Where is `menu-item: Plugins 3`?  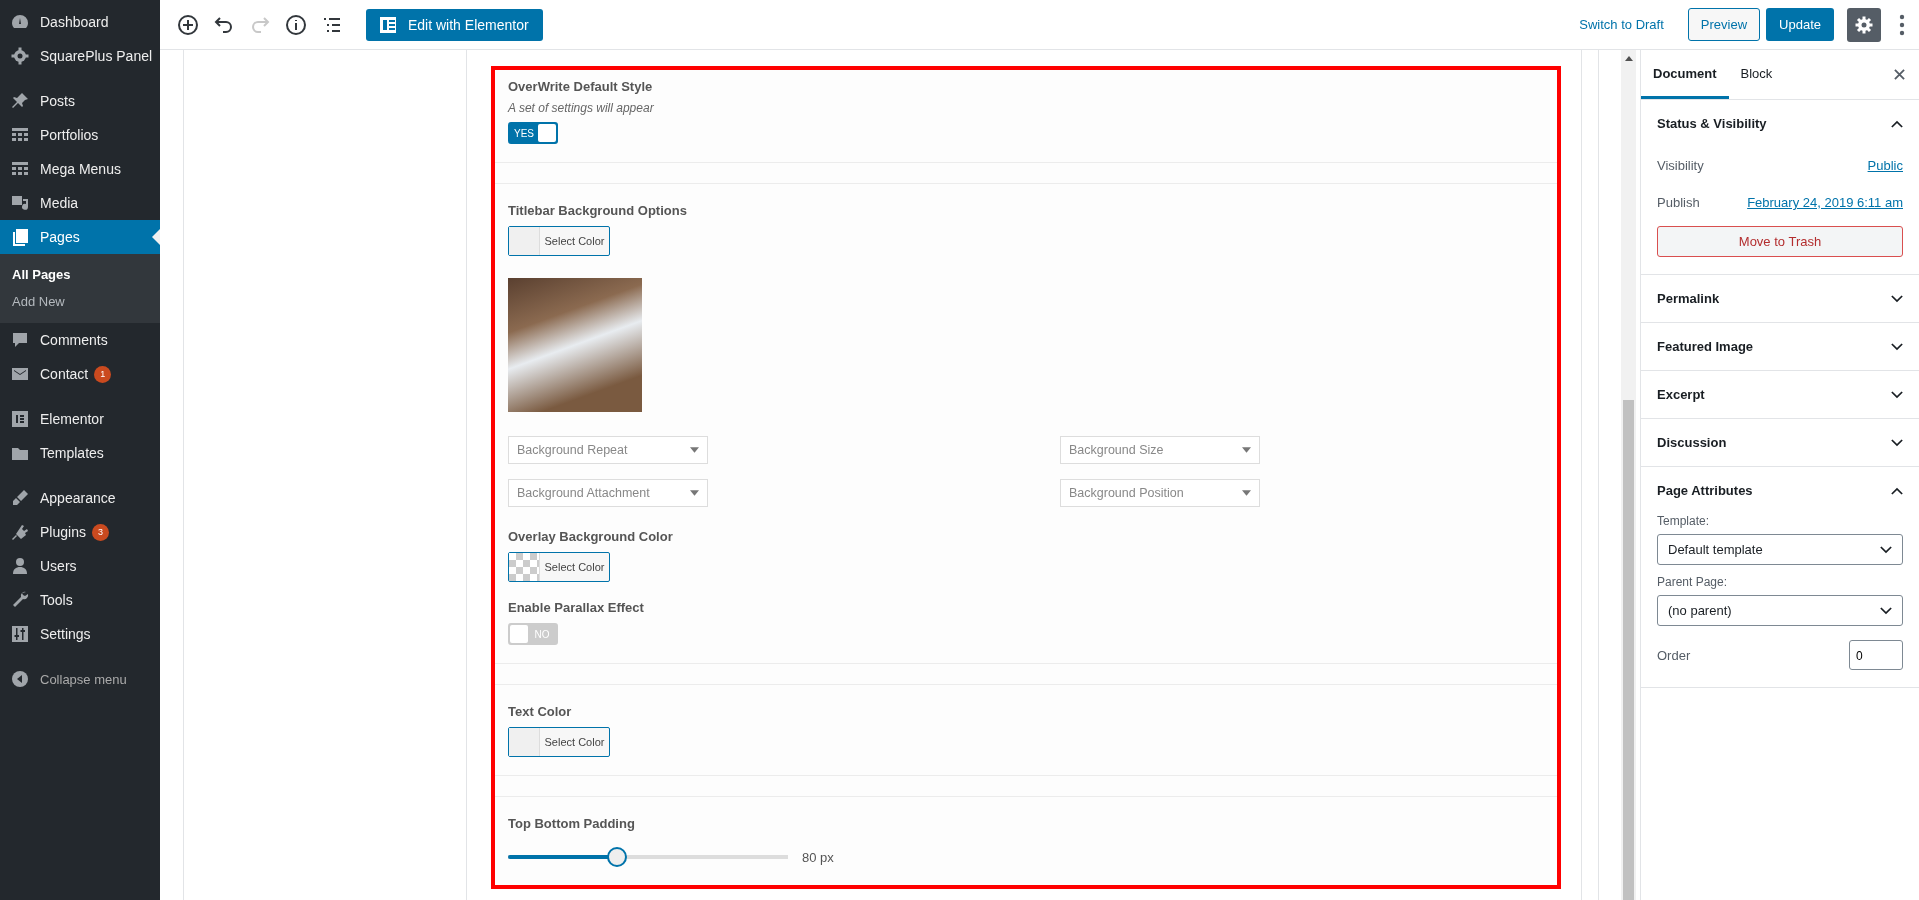 menu-item: Plugins 3 is located at coordinates (80, 532).